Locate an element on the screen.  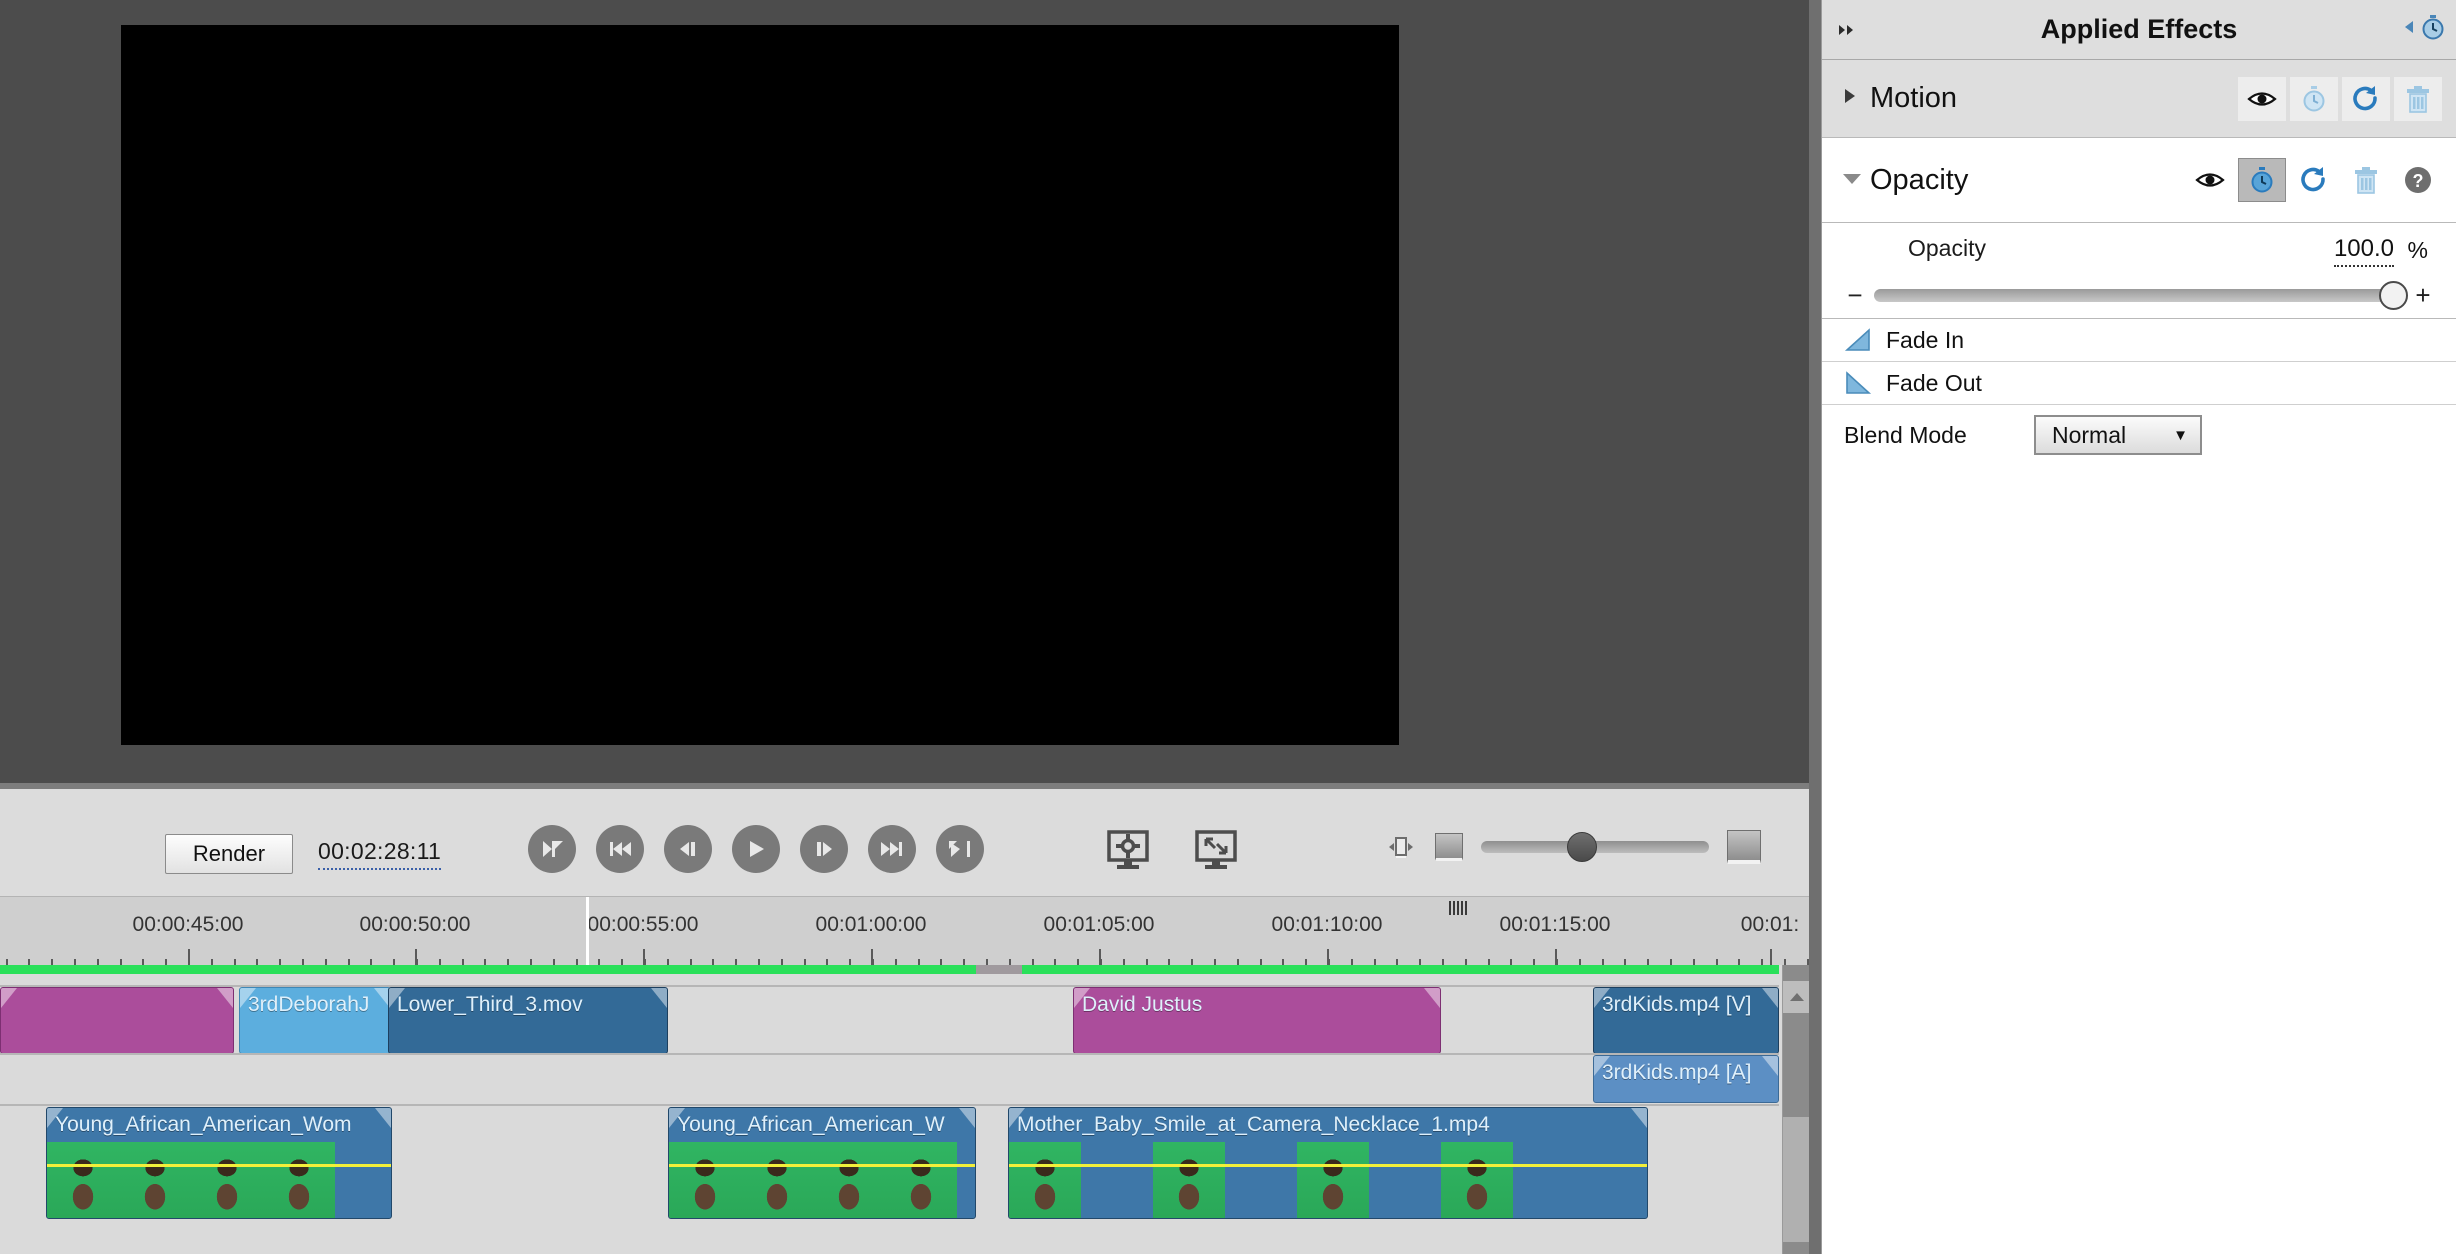
audio-track-1: 3rdKids.mp4 [A] is located at coordinates (889, 1079).